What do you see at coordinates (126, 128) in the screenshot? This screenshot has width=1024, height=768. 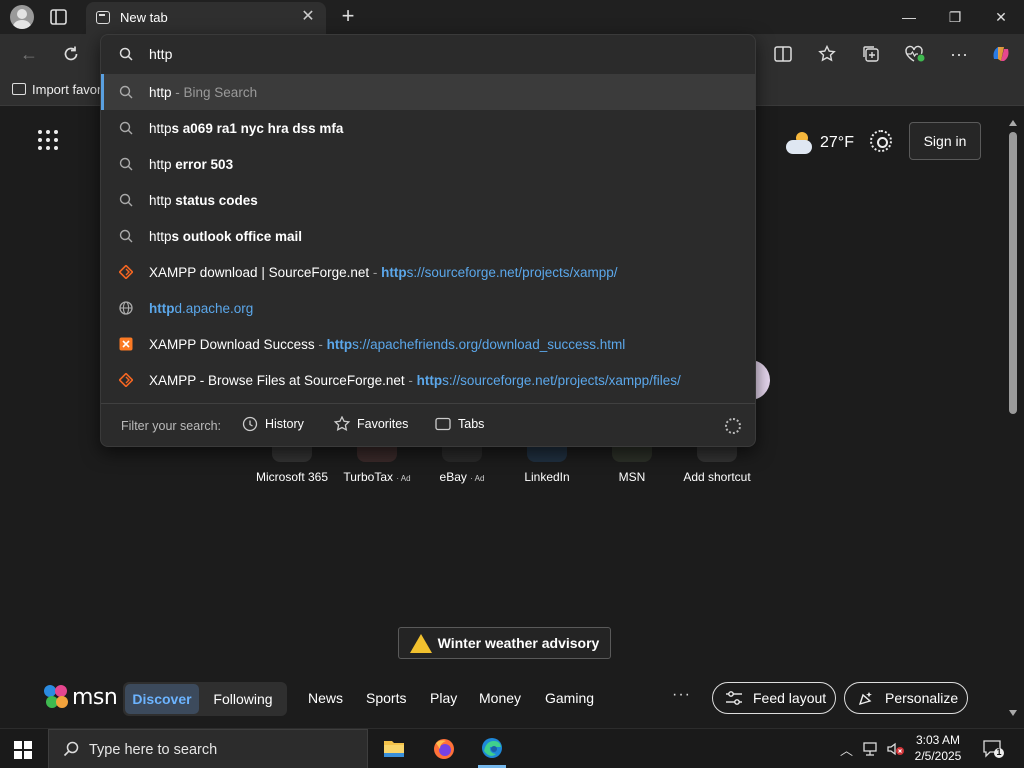 I see `search-icon` at bounding box center [126, 128].